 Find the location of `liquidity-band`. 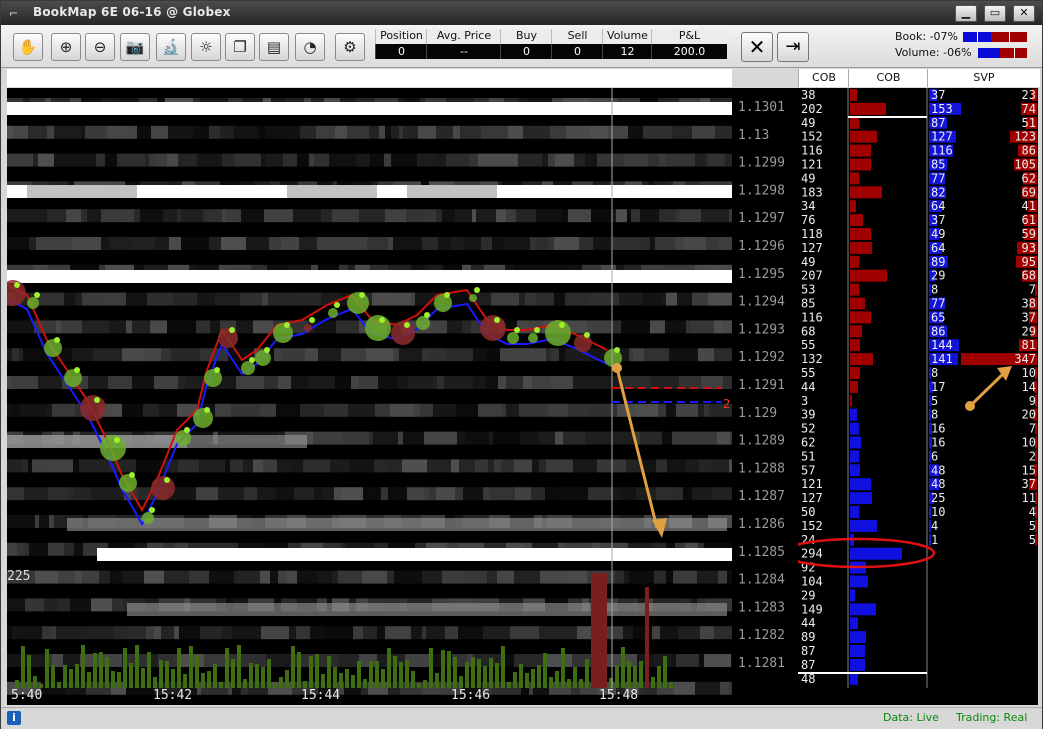

liquidity-band is located at coordinates (332, 191).